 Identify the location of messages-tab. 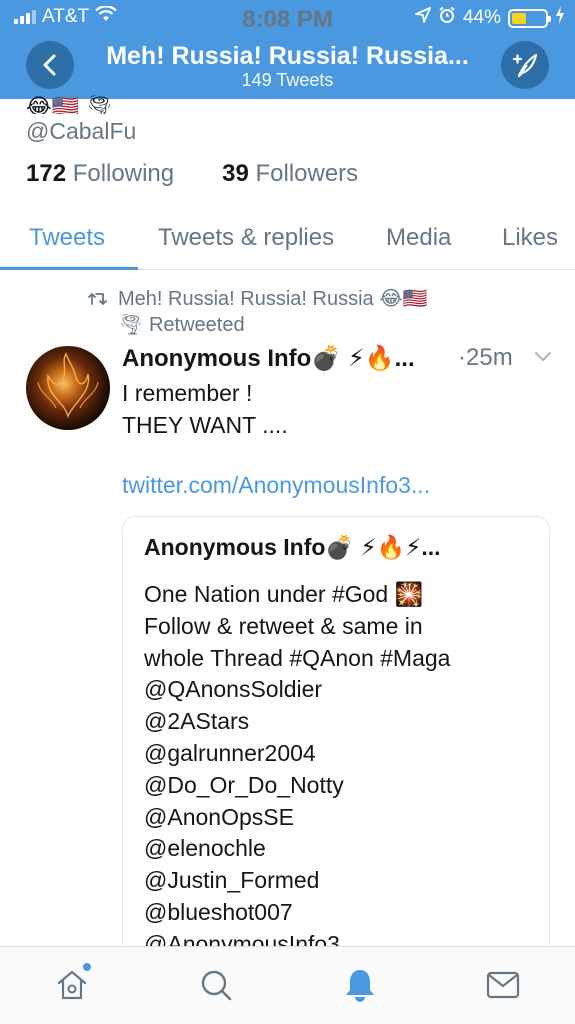
(503, 985).